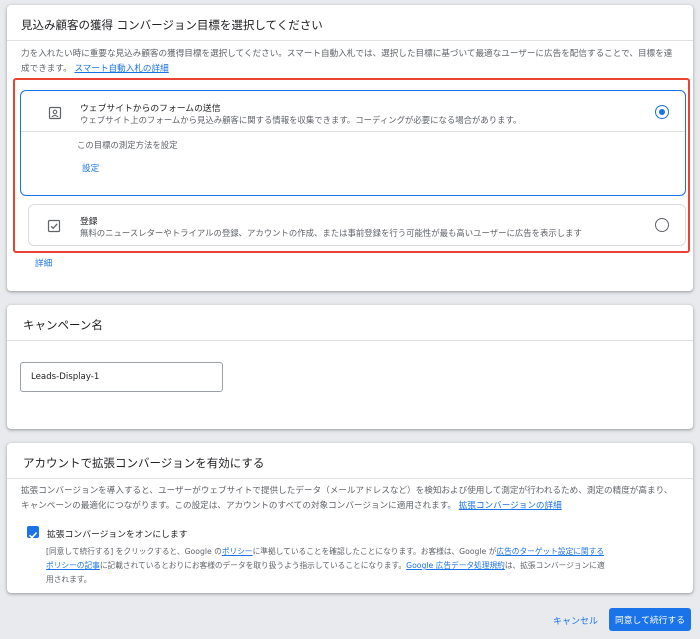  Describe the element at coordinates (54, 225) in the screenshot. I see `checkbox-clipboard-icon` at that location.